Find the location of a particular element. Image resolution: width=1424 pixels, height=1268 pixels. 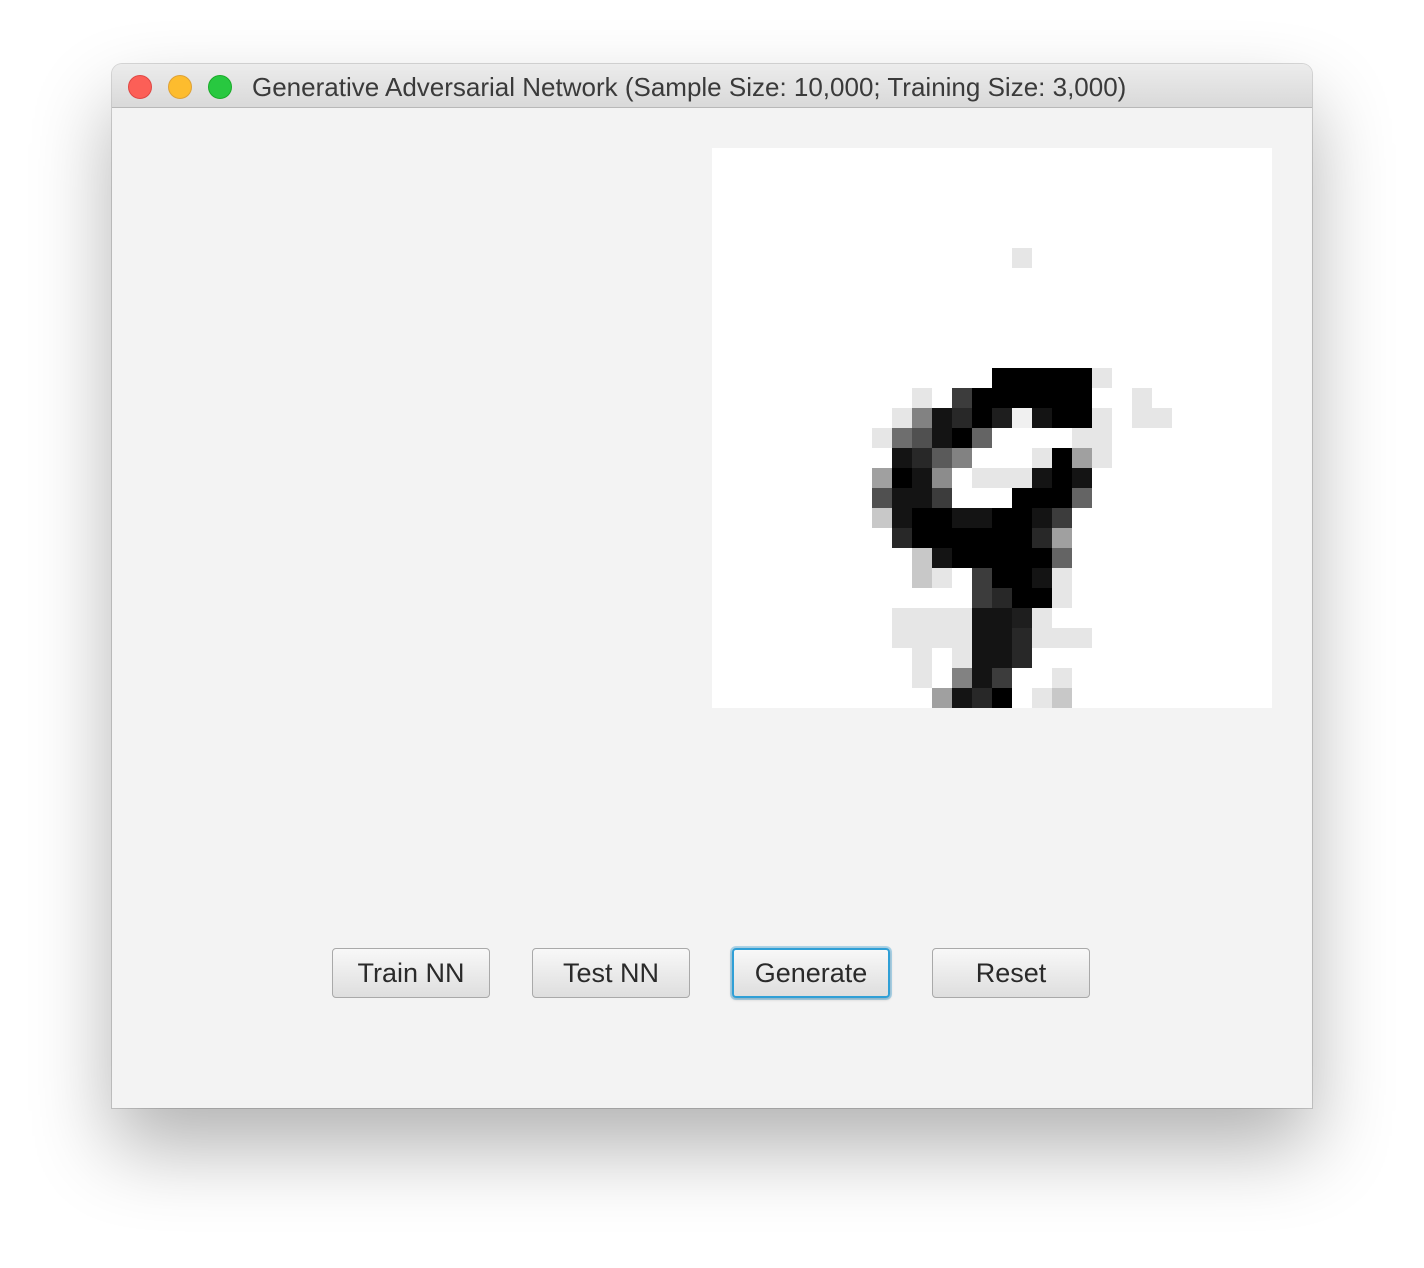

test-nn-button: Test NN is located at coordinates (611, 973).